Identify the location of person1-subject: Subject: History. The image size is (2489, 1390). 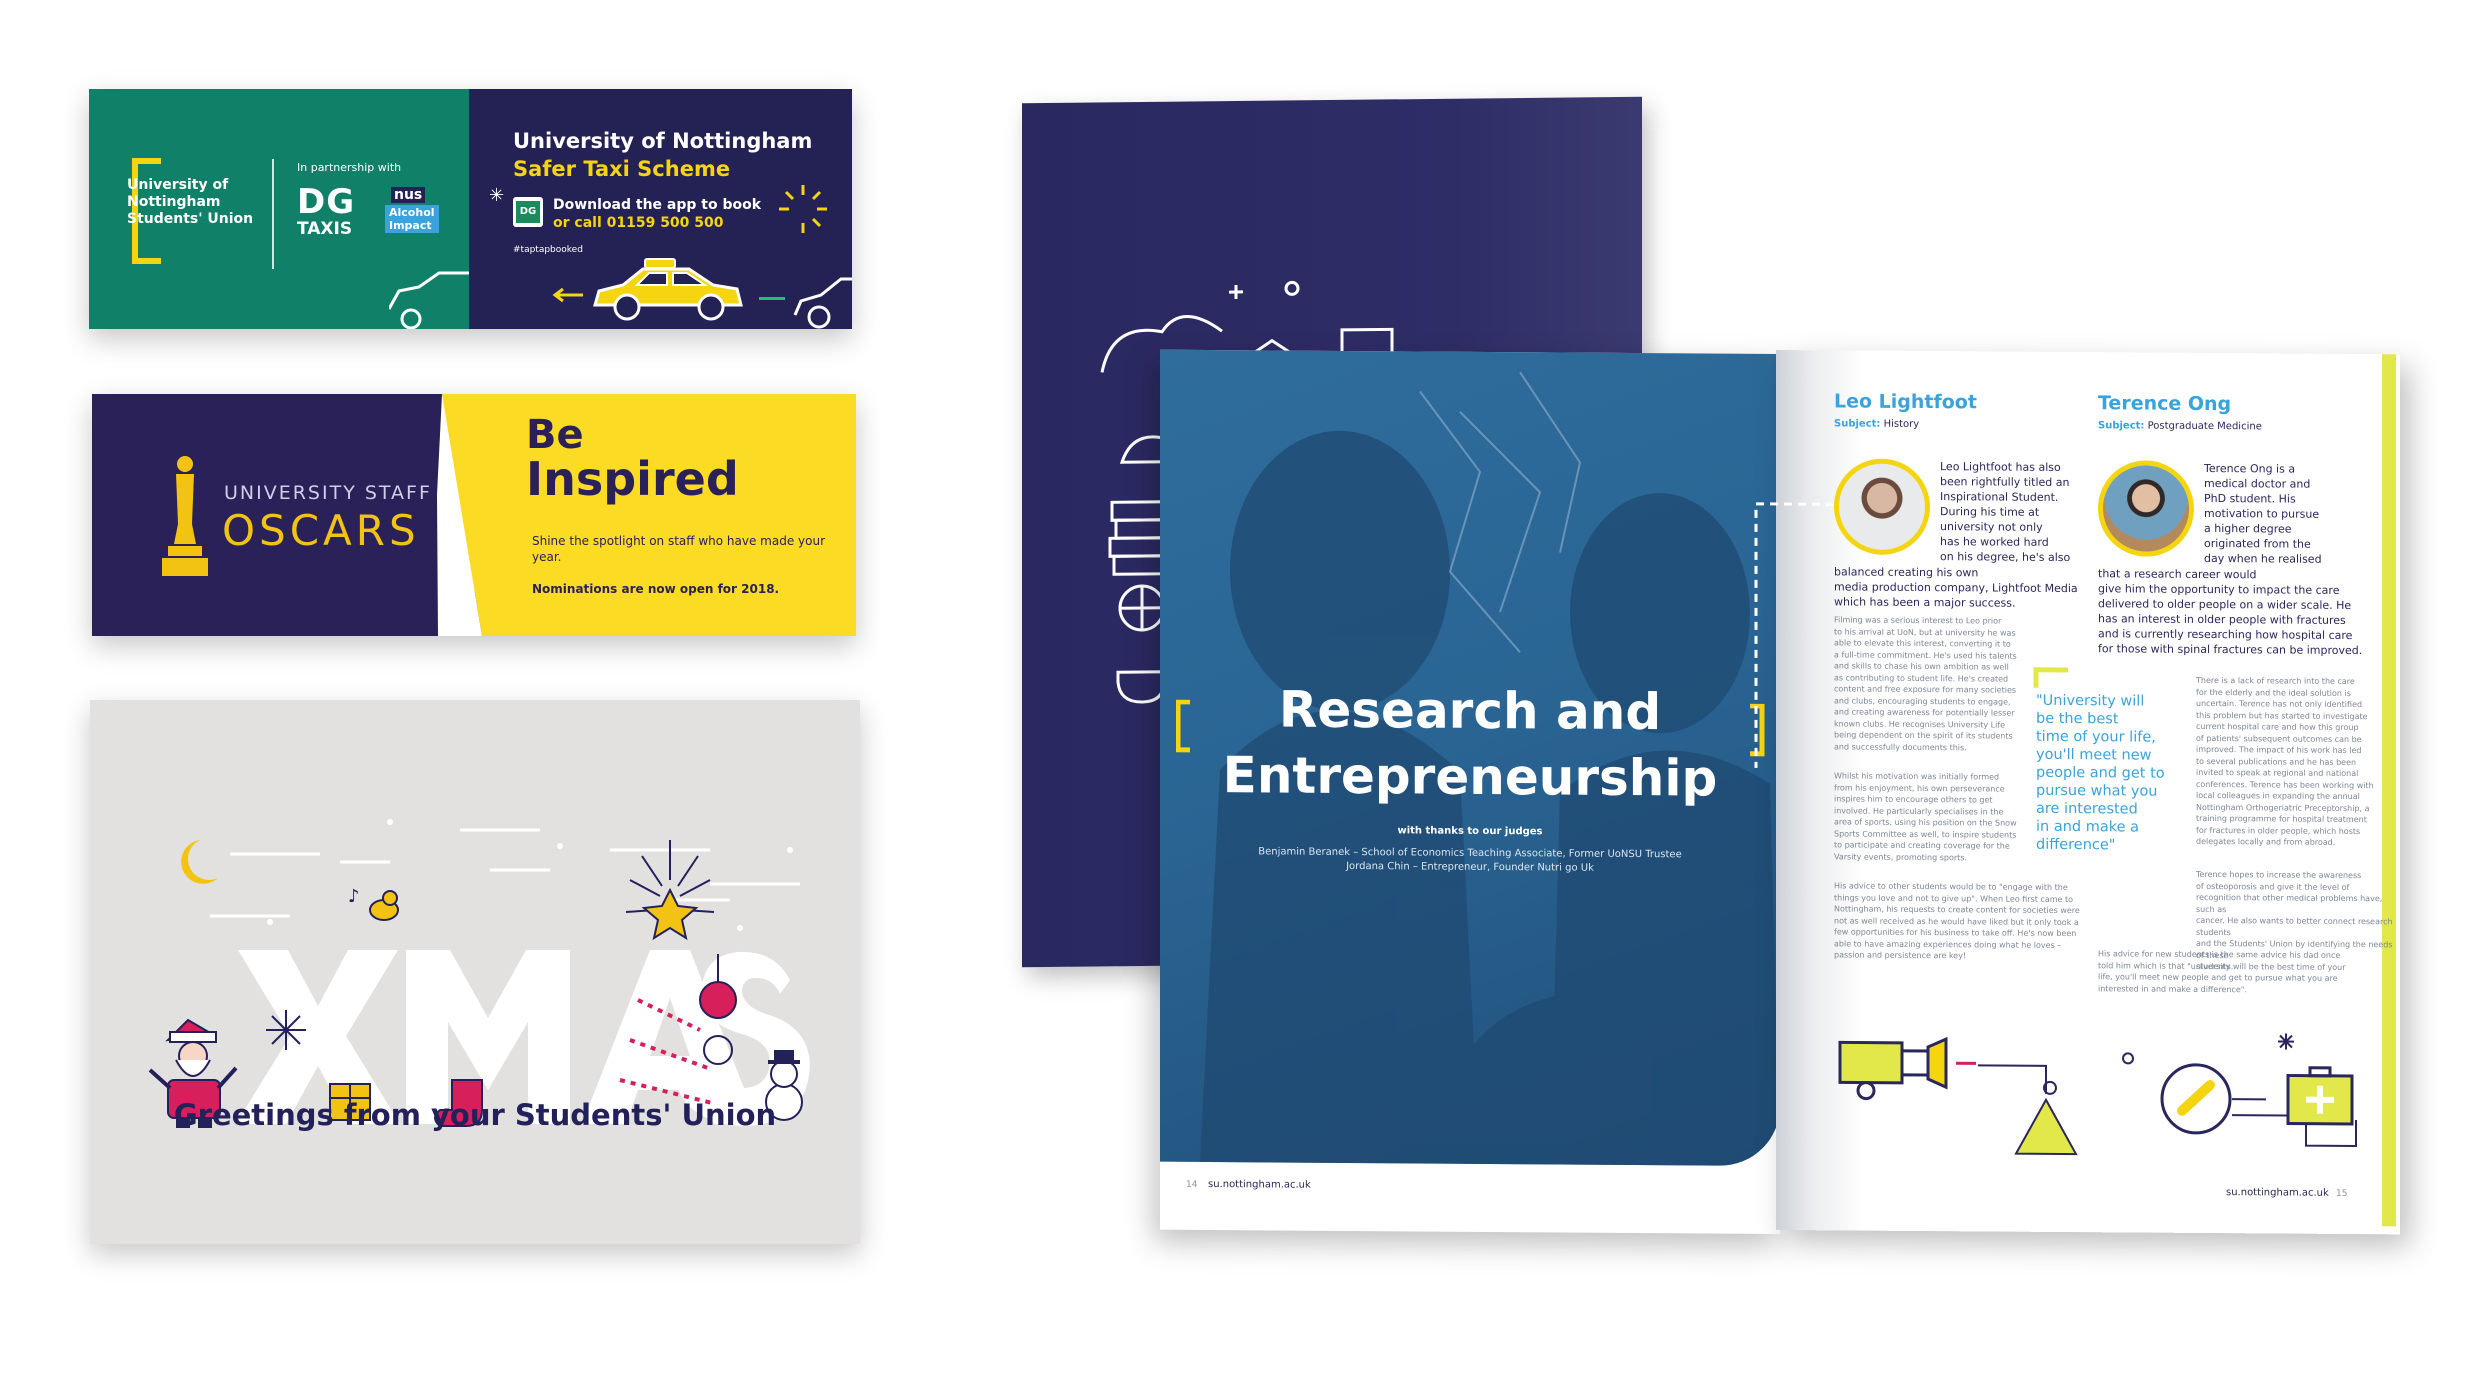
(1877, 424).